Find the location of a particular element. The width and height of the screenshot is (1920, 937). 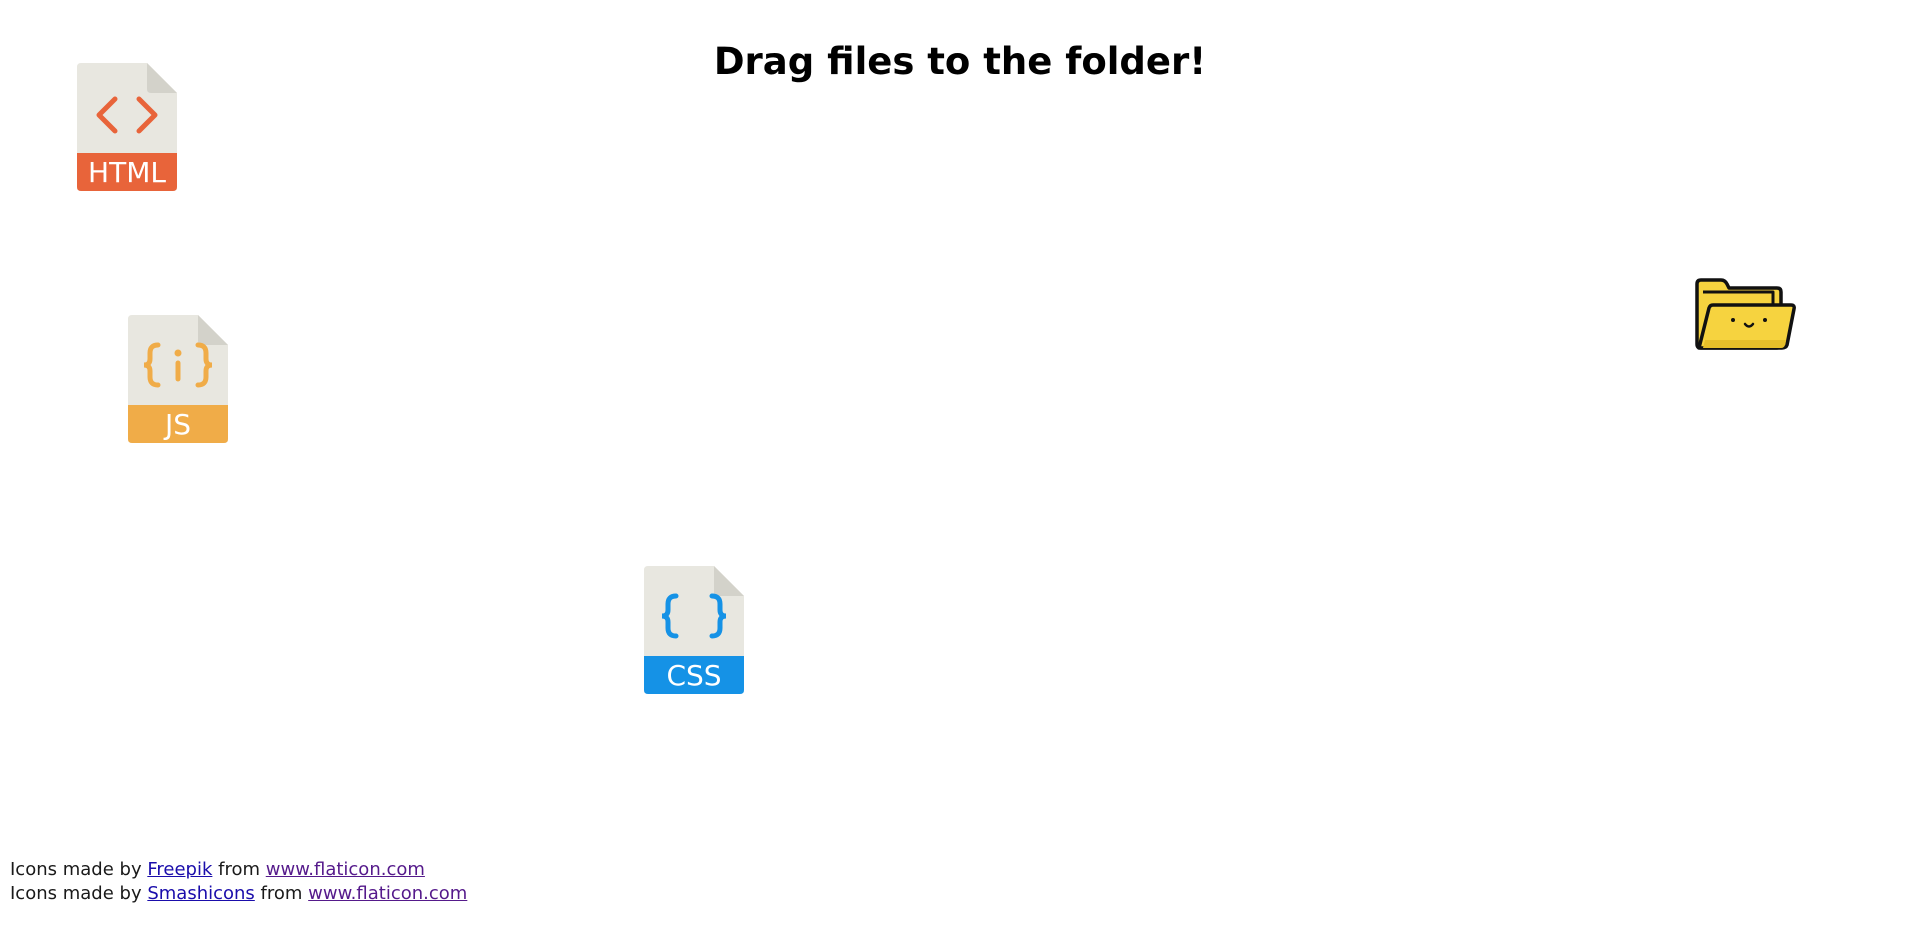

css-file-graphic: CSS is located at coordinates (694, 630).